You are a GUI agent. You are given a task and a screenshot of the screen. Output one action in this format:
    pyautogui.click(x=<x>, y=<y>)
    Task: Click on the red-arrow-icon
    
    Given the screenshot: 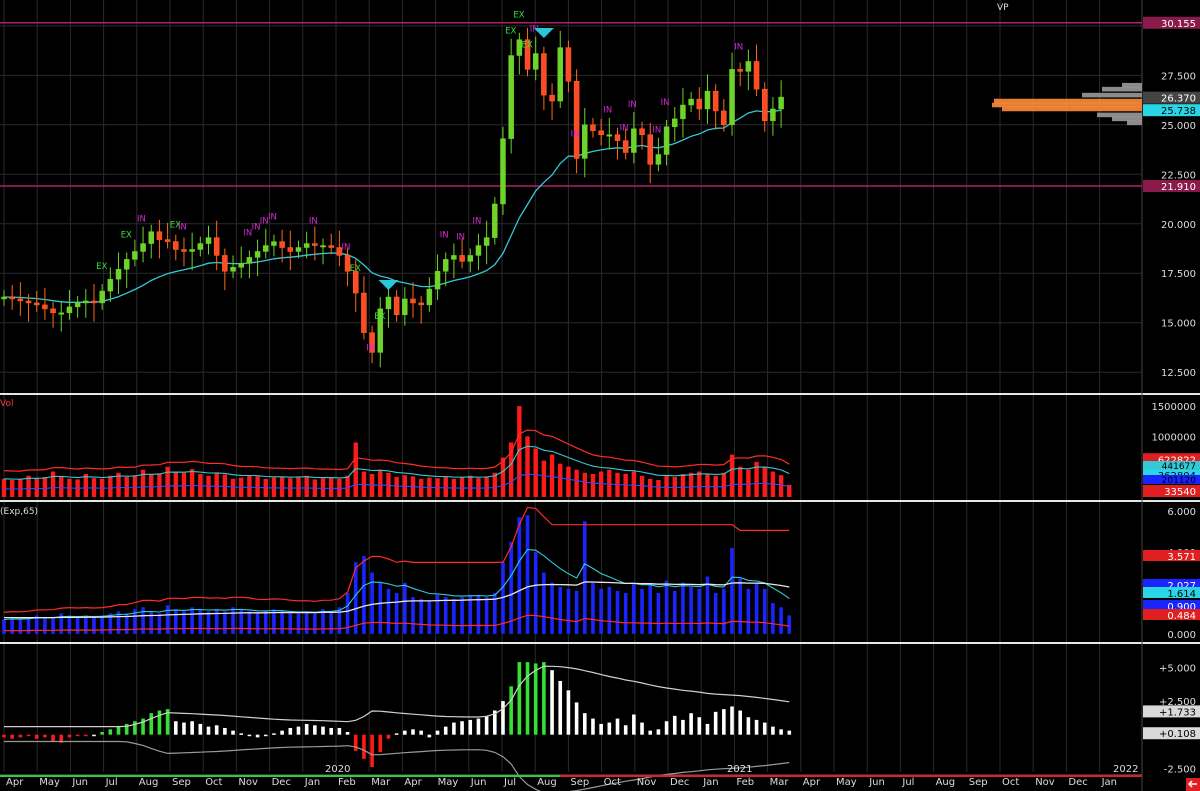 What is the action you would take?
    pyautogui.click(x=1193, y=784)
    